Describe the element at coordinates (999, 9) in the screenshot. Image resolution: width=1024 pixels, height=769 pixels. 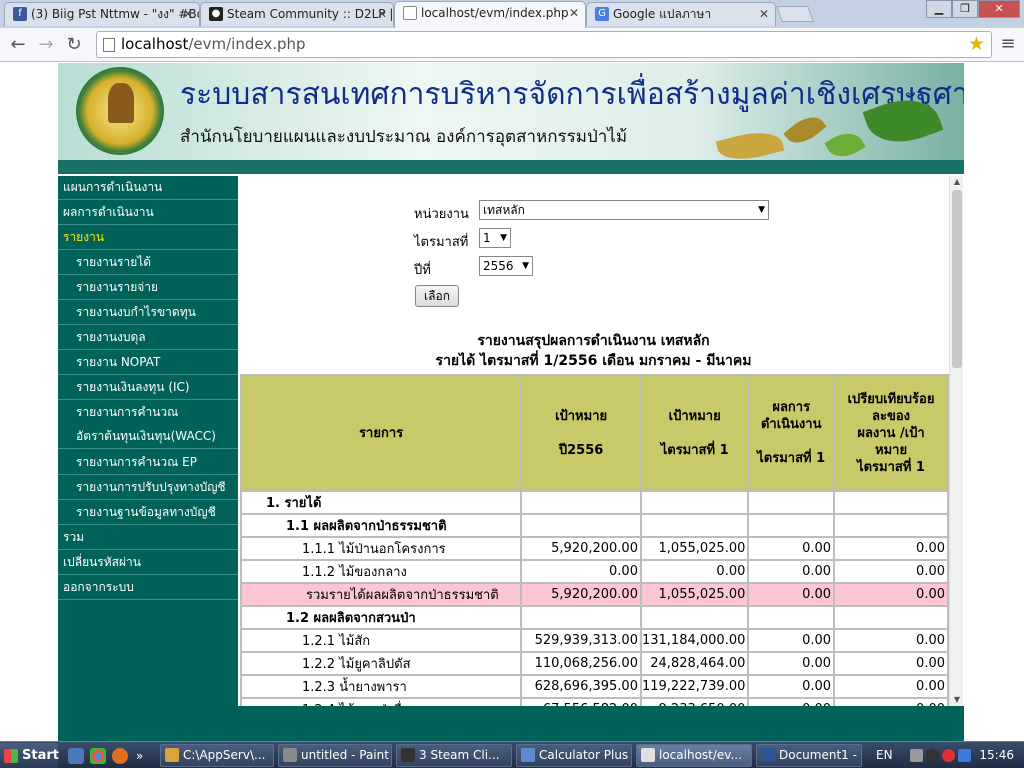
I see `close-window-button: ✕` at that location.